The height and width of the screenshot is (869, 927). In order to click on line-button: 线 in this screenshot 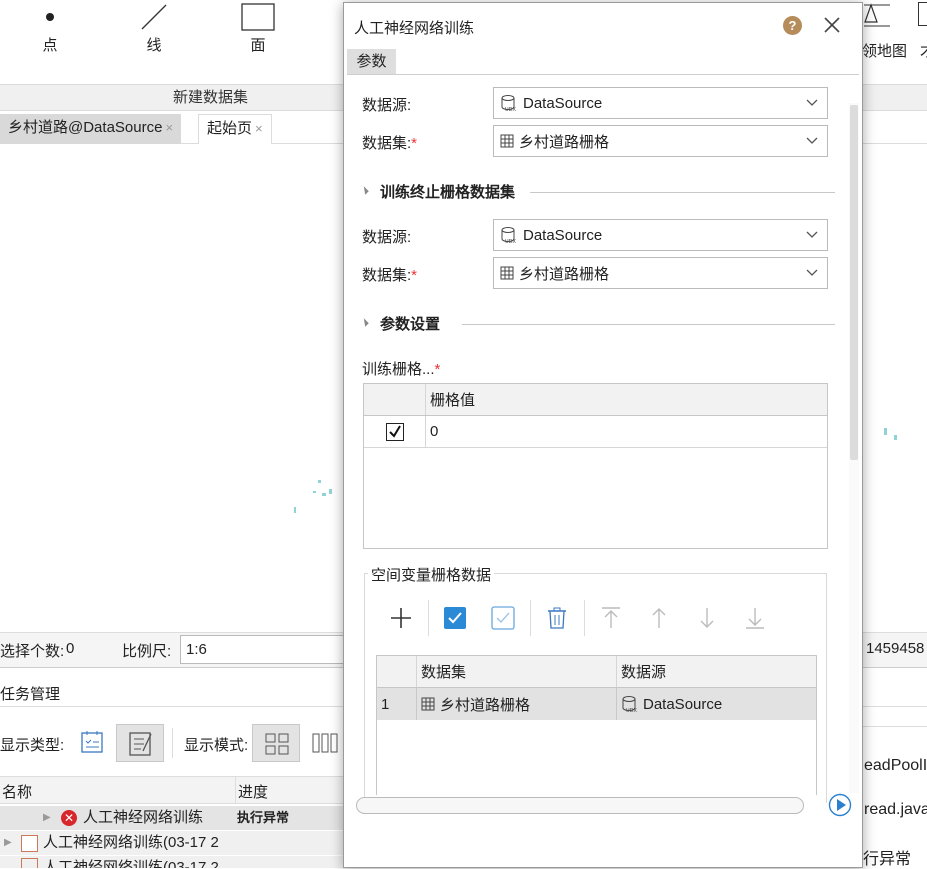, I will do `click(154, 27)`.